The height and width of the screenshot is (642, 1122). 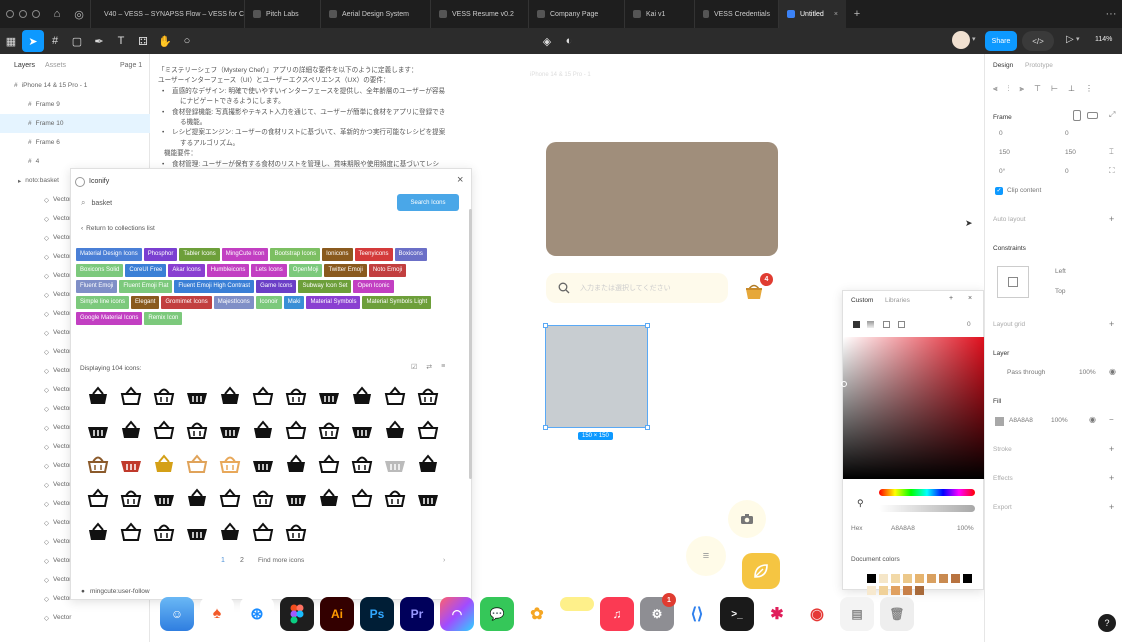 What do you see at coordinates (186, 302) in the screenshot?
I see `collection-chip: Gromimet Icons` at bounding box center [186, 302].